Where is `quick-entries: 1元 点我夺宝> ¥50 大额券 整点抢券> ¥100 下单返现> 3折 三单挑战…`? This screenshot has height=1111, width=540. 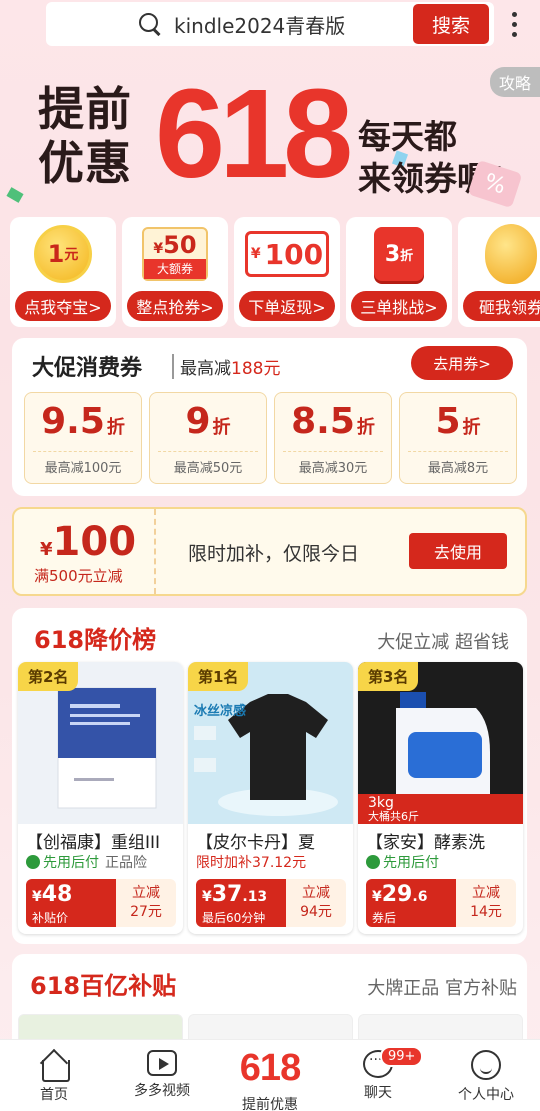 quick-entries: 1元 点我夺宝> ¥50 大额券 整点抢券> ¥100 下单返现> 3折 三单挑战… is located at coordinates (275, 273).